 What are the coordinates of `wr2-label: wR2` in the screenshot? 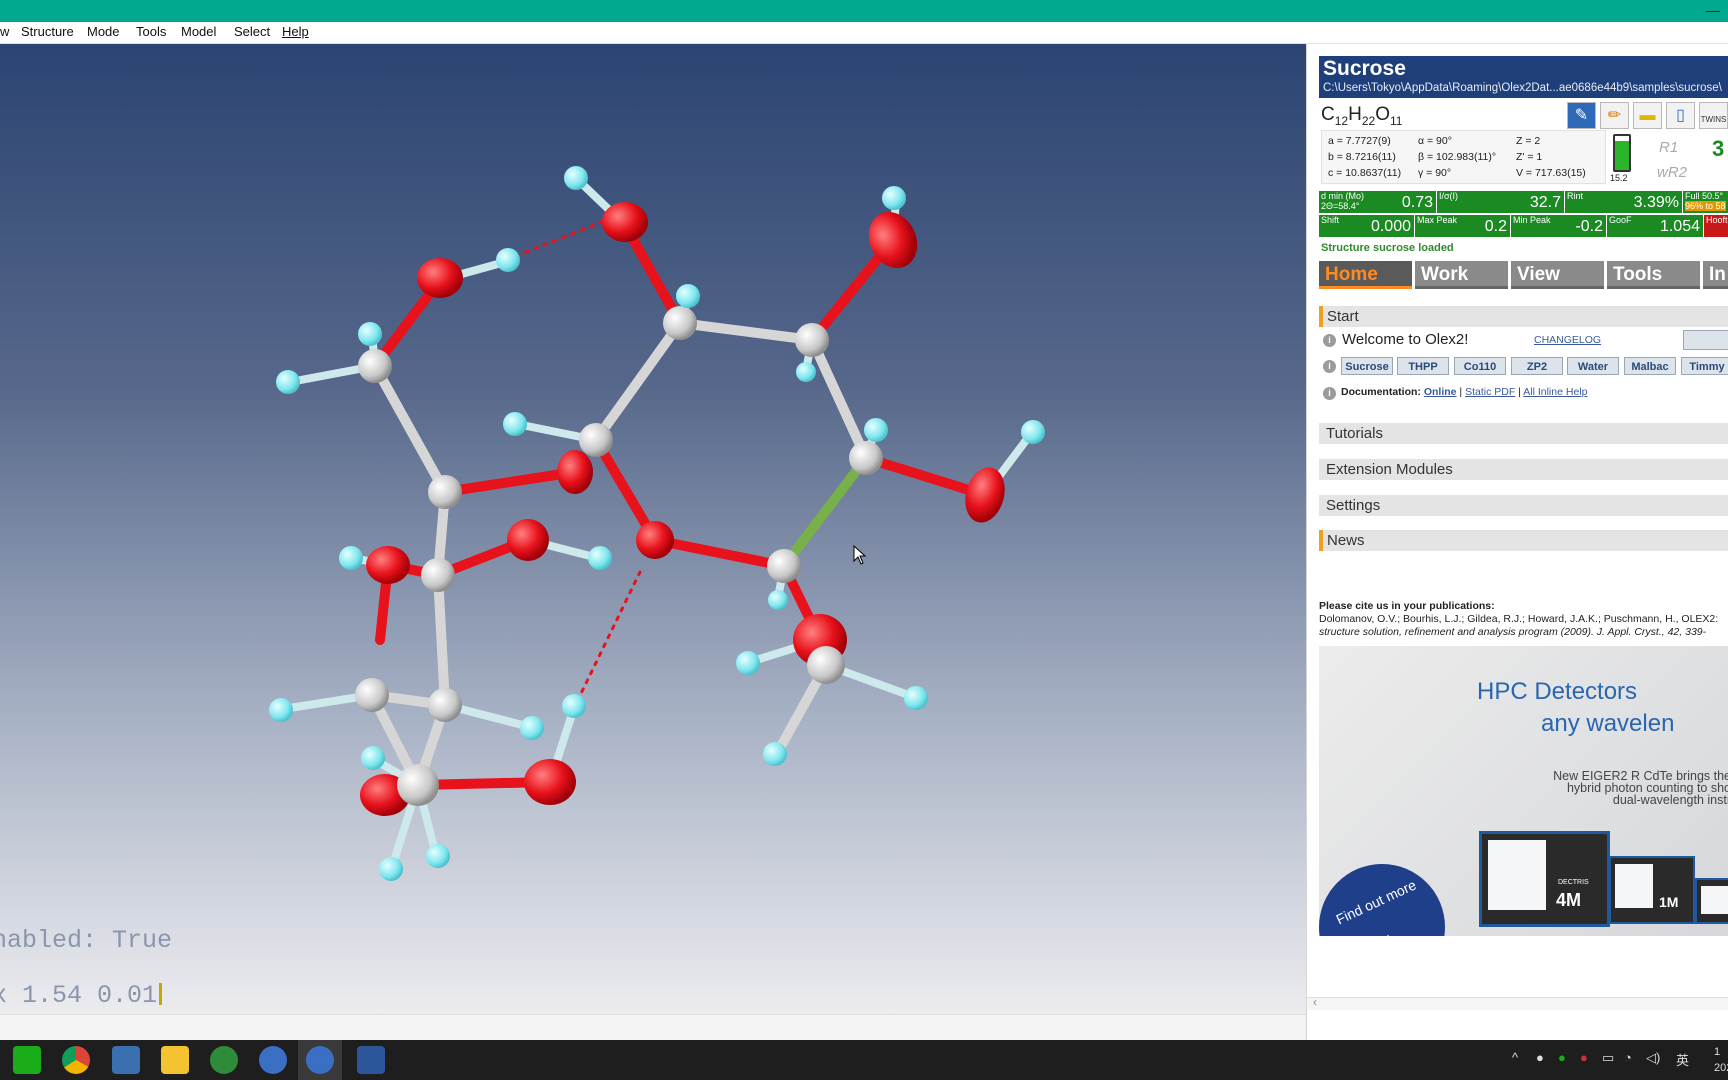 It's located at (1672, 172).